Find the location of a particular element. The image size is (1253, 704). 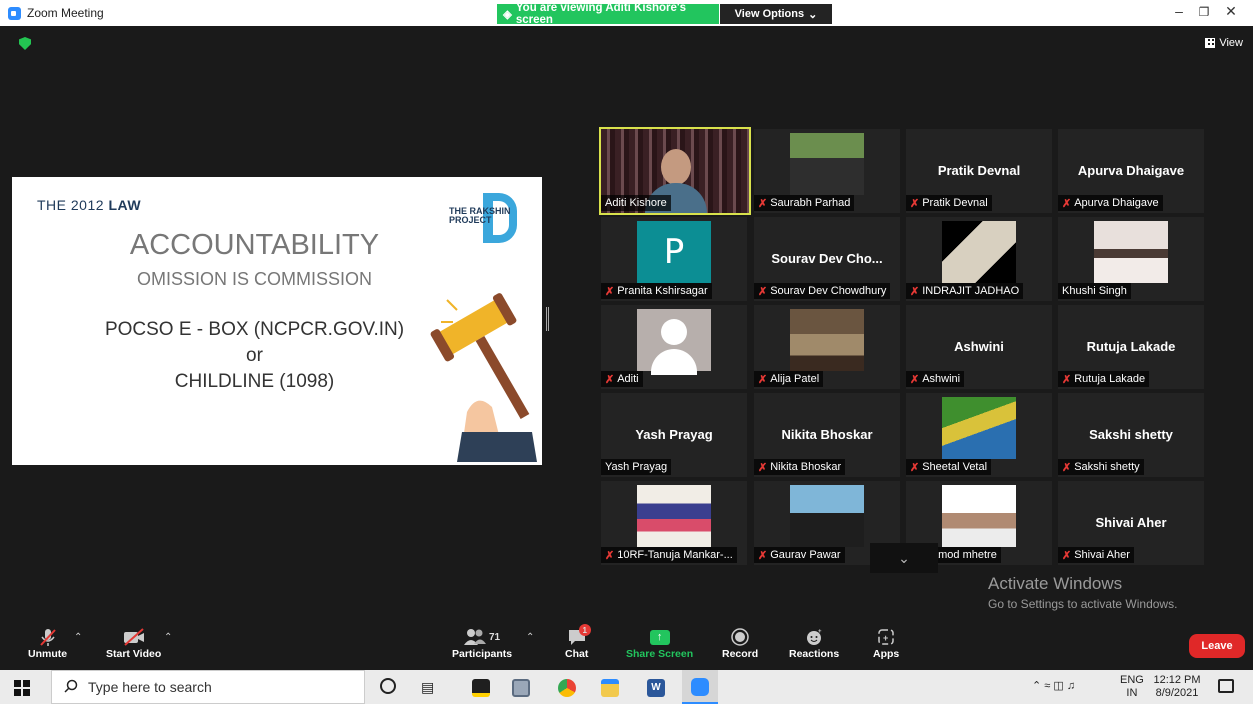

reactions-button: + Reactions is located at coordinates (814, 643).